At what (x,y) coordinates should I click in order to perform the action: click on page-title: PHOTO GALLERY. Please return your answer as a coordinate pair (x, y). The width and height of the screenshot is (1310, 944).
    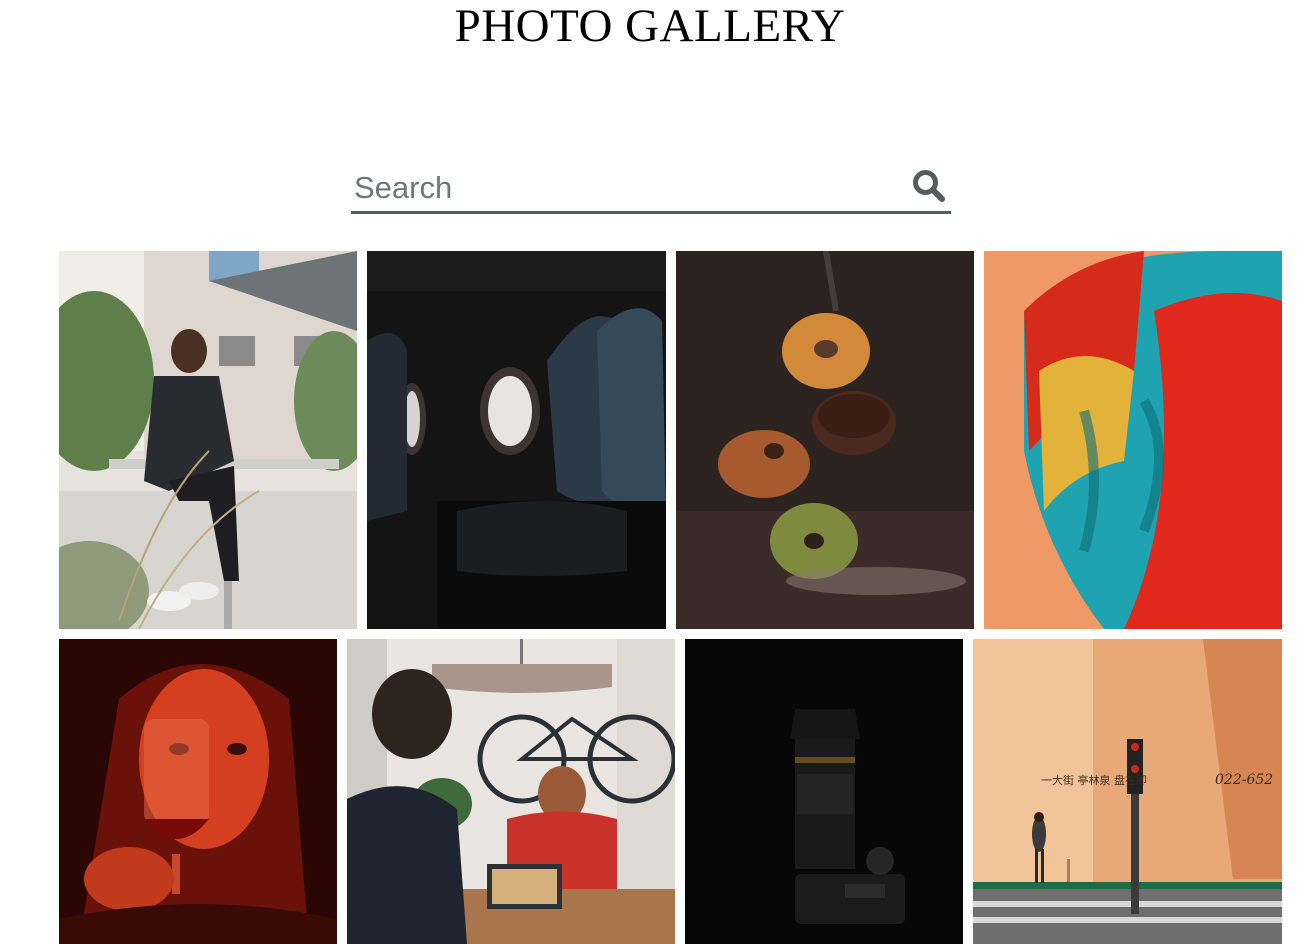
    Looking at the image, I should click on (650, 26).